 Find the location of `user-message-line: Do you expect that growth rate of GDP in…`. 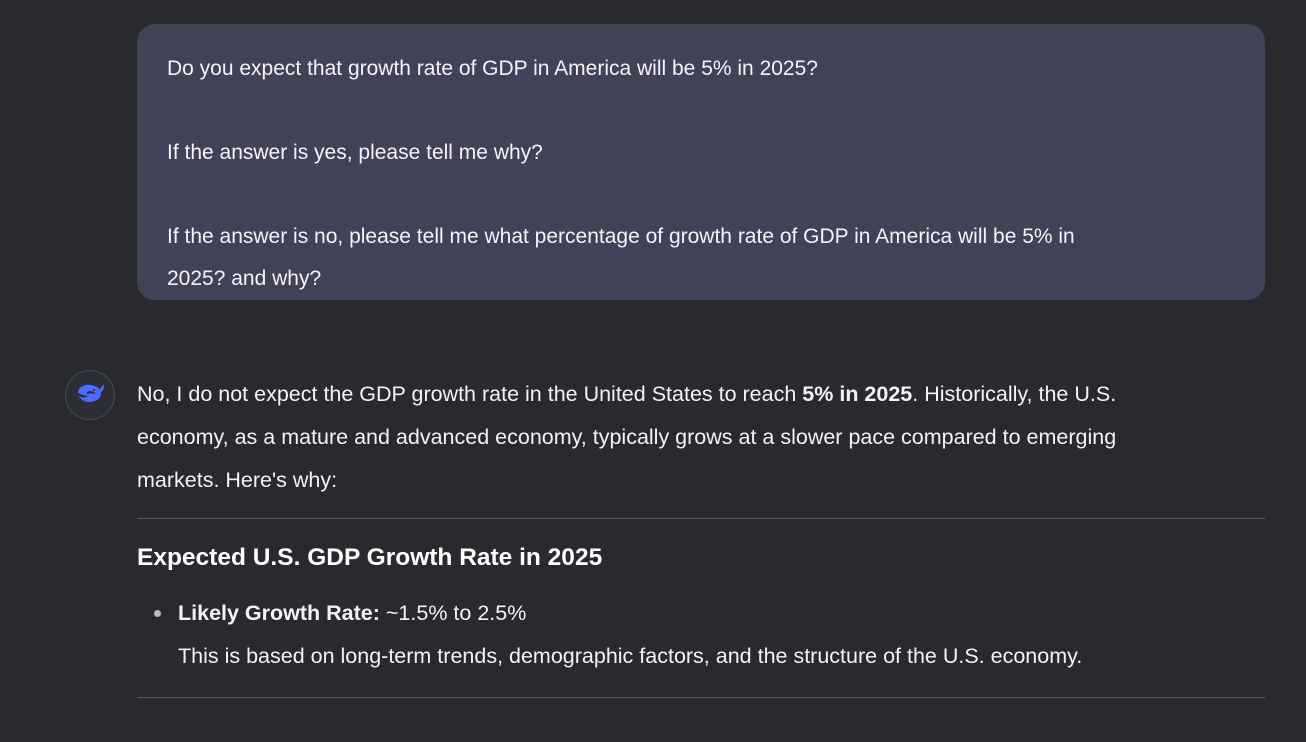

user-message-line: Do you expect that growth rate of GDP in… is located at coordinates (492, 68).